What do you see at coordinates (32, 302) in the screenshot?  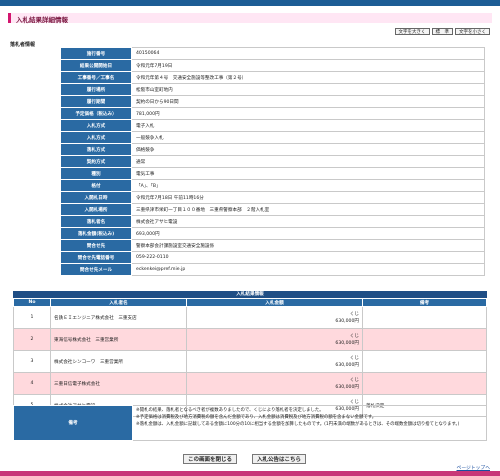 I see `col-no: No` at bounding box center [32, 302].